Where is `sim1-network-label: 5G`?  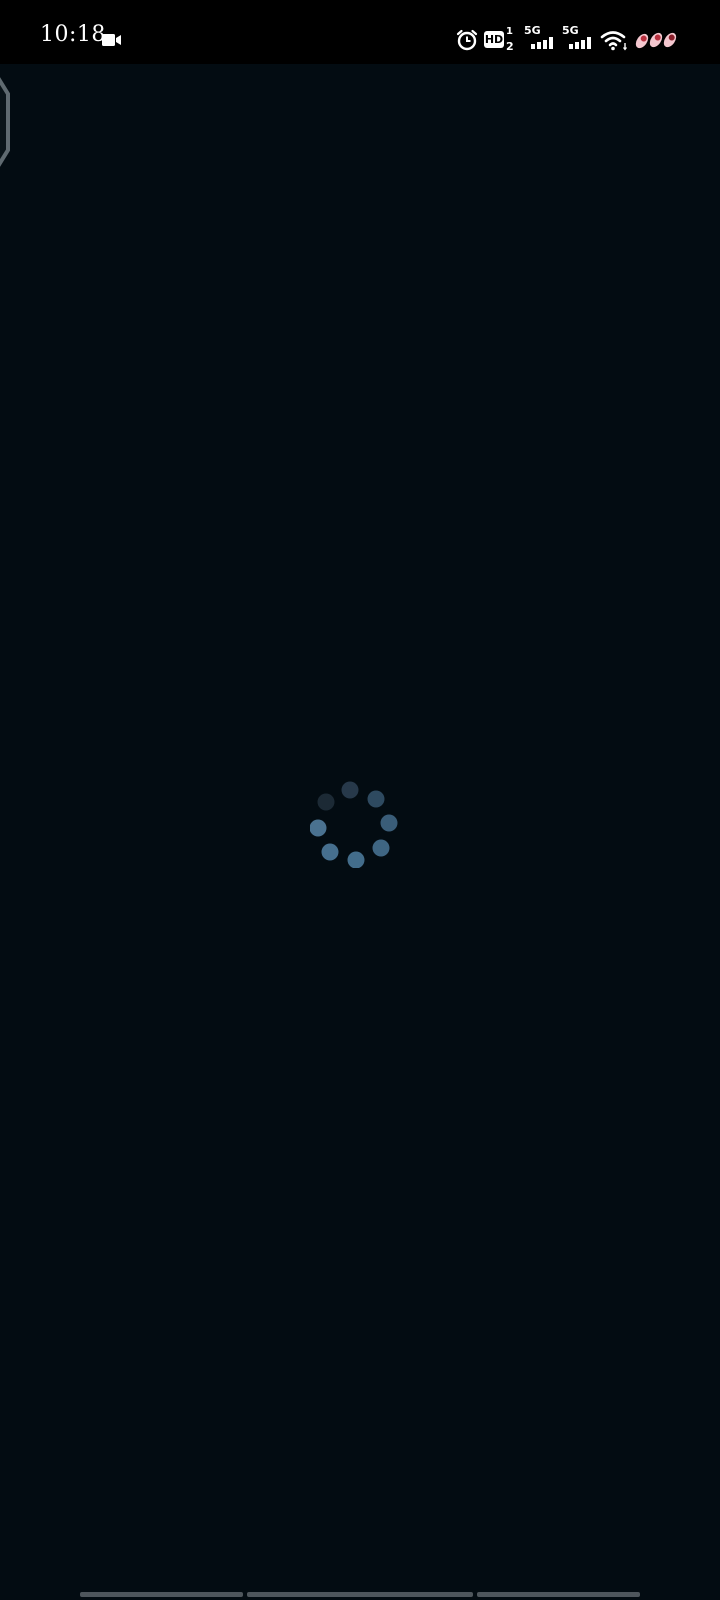 sim1-network-label: 5G is located at coordinates (532, 30).